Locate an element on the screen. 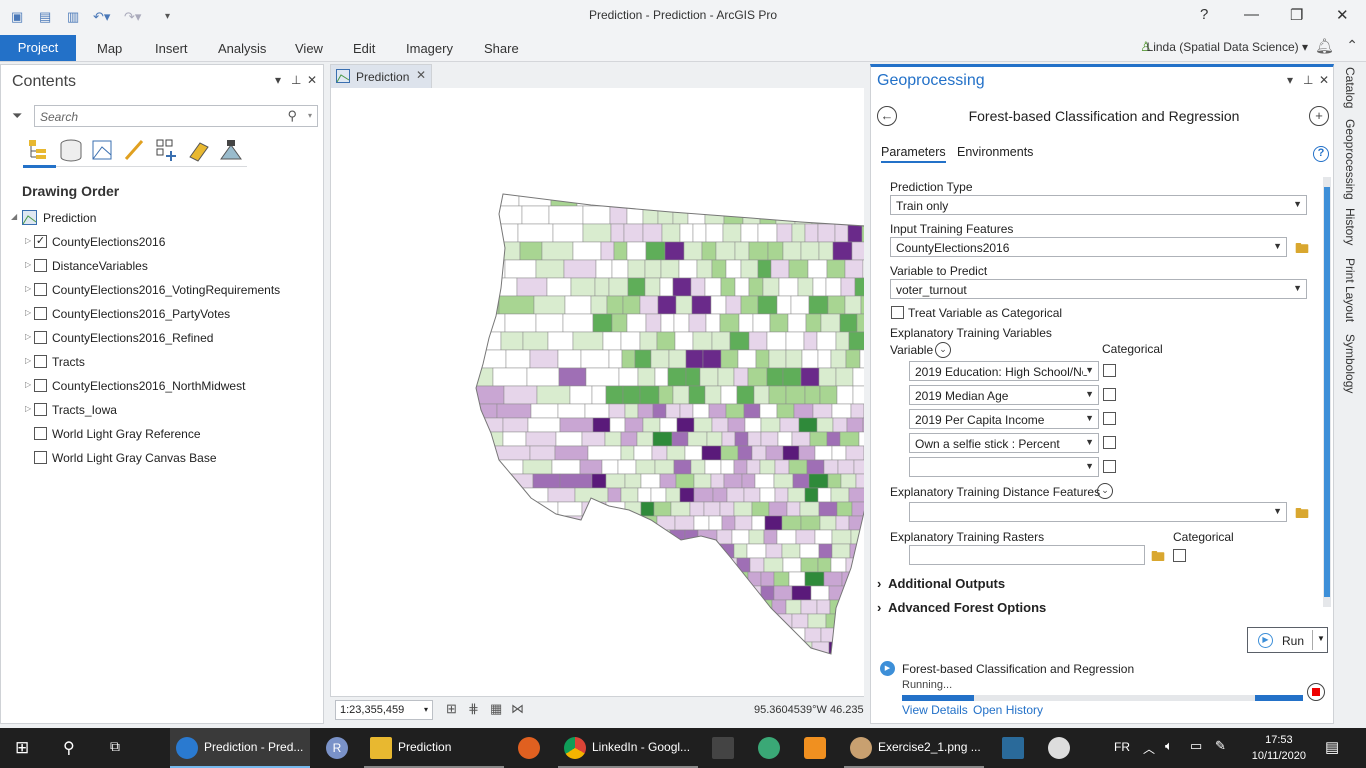 The width and height of the screenshot is (1366, 768). task-view-icon: ⧉ is located at coordinates (115, 746).